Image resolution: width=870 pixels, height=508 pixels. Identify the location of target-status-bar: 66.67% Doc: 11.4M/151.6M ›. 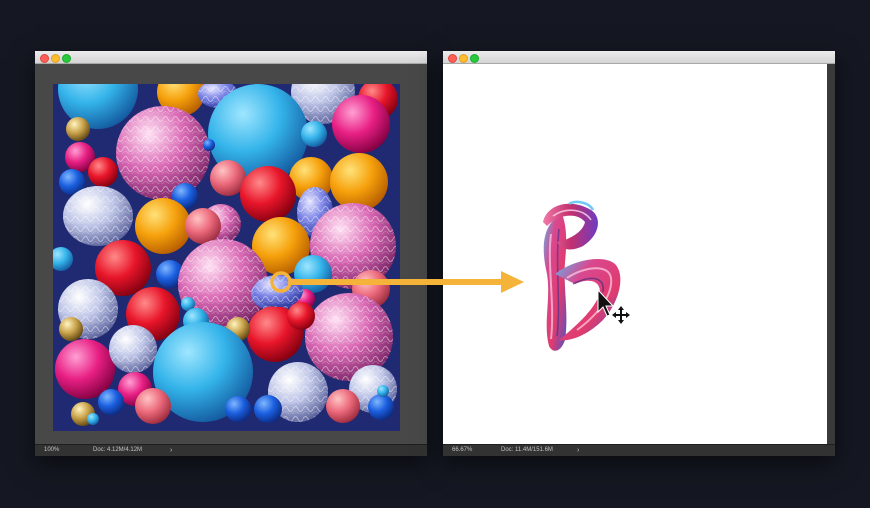
(639, 450).